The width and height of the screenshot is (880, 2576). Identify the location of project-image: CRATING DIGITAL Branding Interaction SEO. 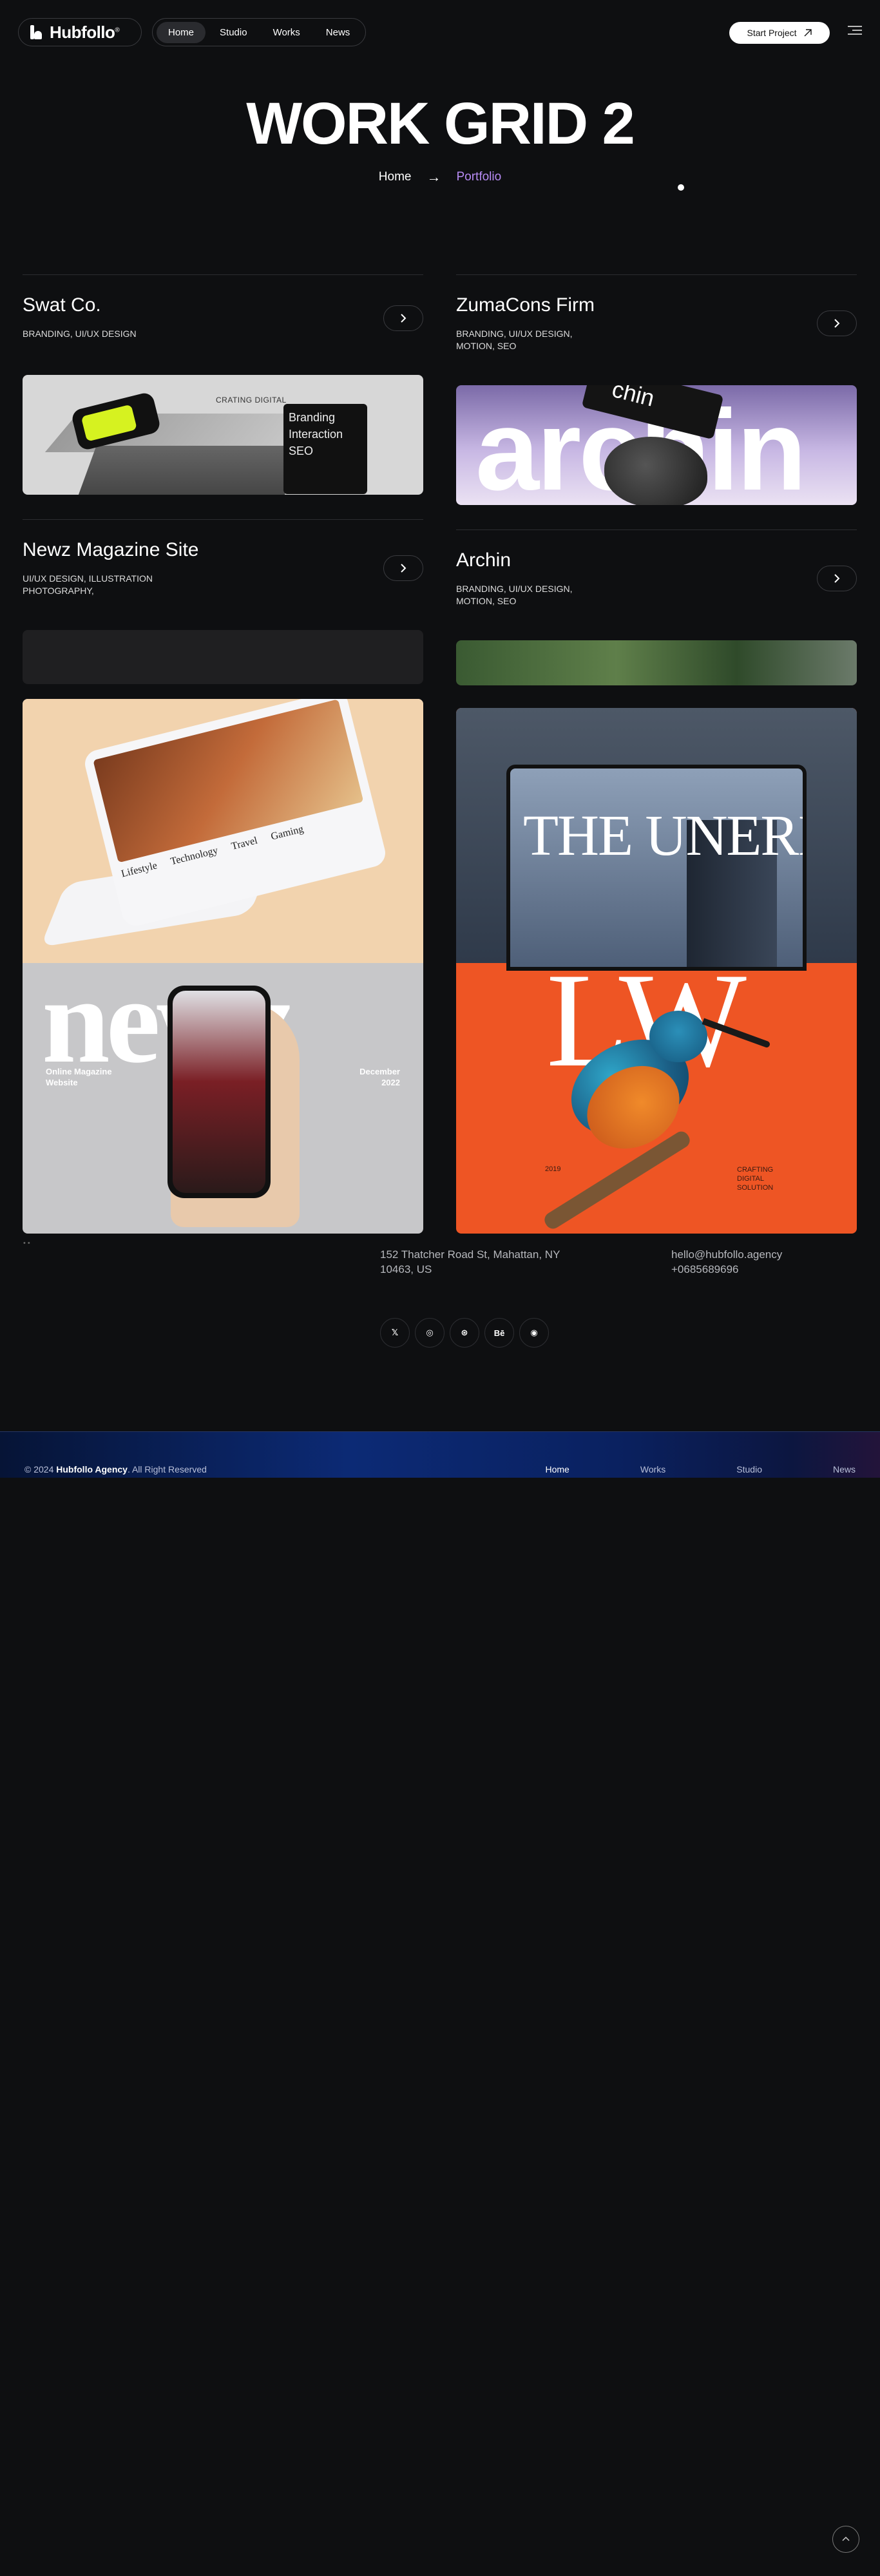
(223, 435).